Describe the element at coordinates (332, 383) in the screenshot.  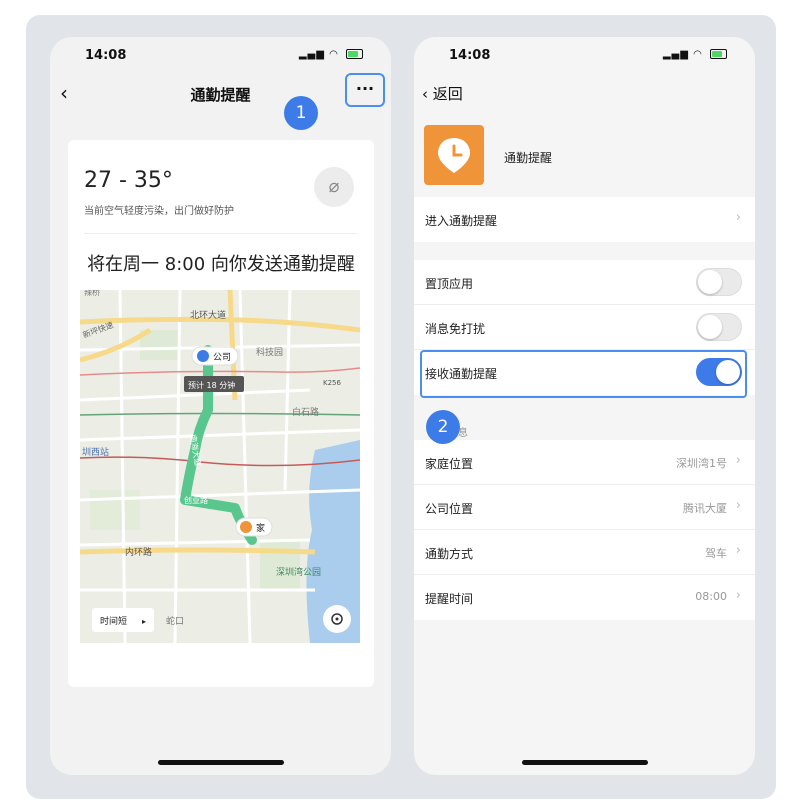
I see `map-label-highway: K256` at that location.